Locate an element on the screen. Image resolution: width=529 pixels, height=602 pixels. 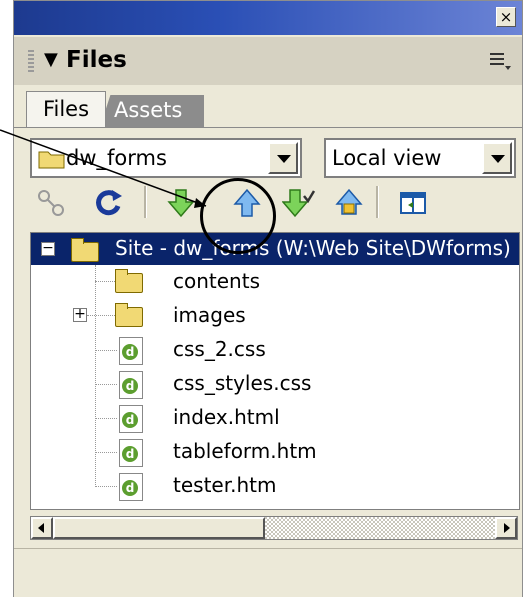
view-select-dropdown-button is located at coordinates (497, 158).